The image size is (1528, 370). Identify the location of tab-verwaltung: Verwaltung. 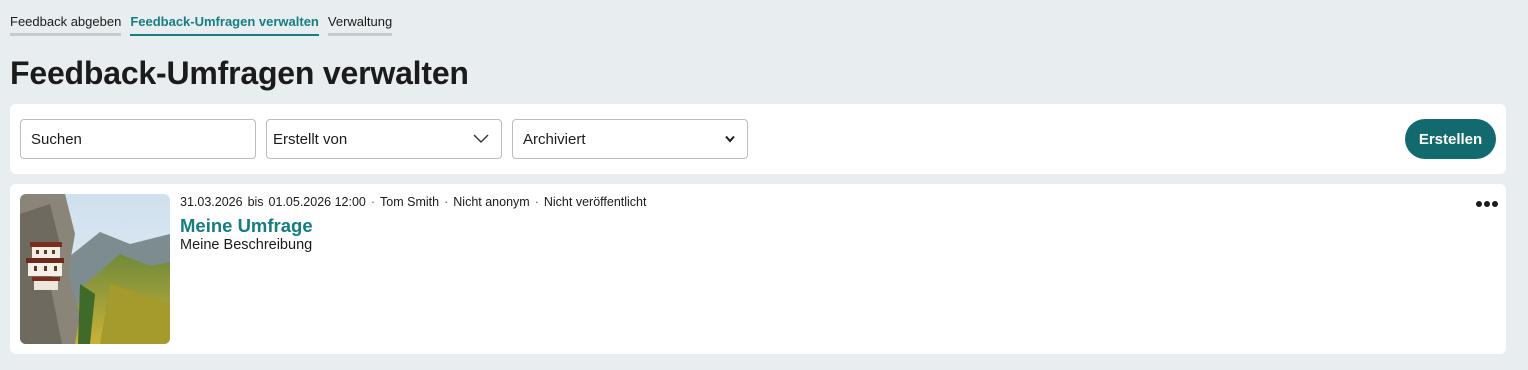
(360, 24).